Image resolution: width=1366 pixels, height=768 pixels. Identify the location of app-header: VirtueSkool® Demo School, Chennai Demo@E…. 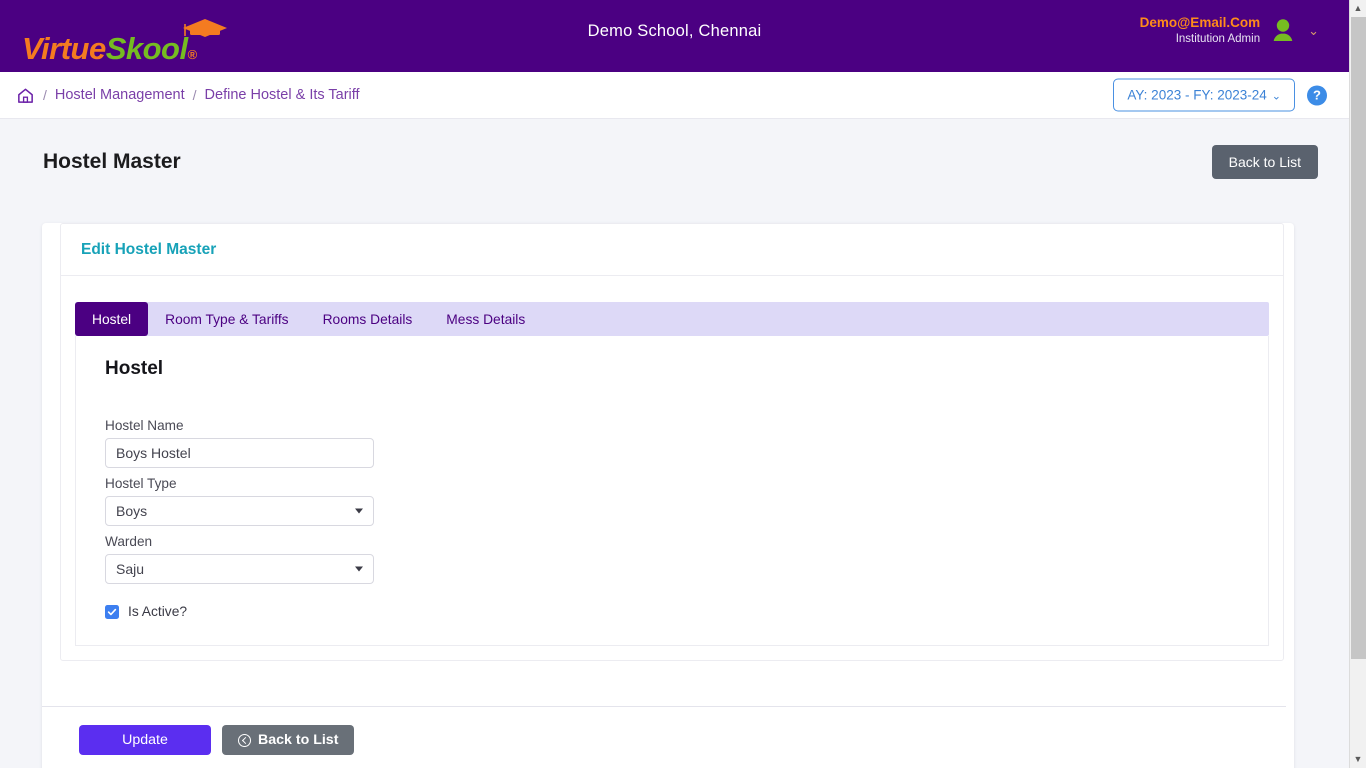
(674, 36).